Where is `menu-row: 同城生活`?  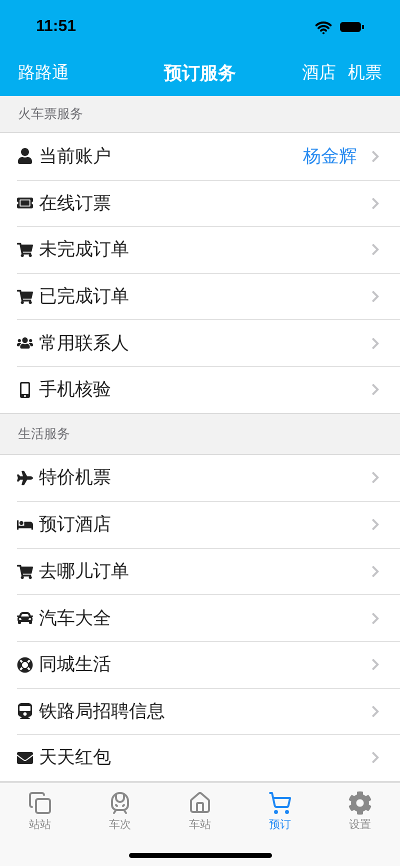 menu-row: 同城生活 is located at coordinates (208, 664).